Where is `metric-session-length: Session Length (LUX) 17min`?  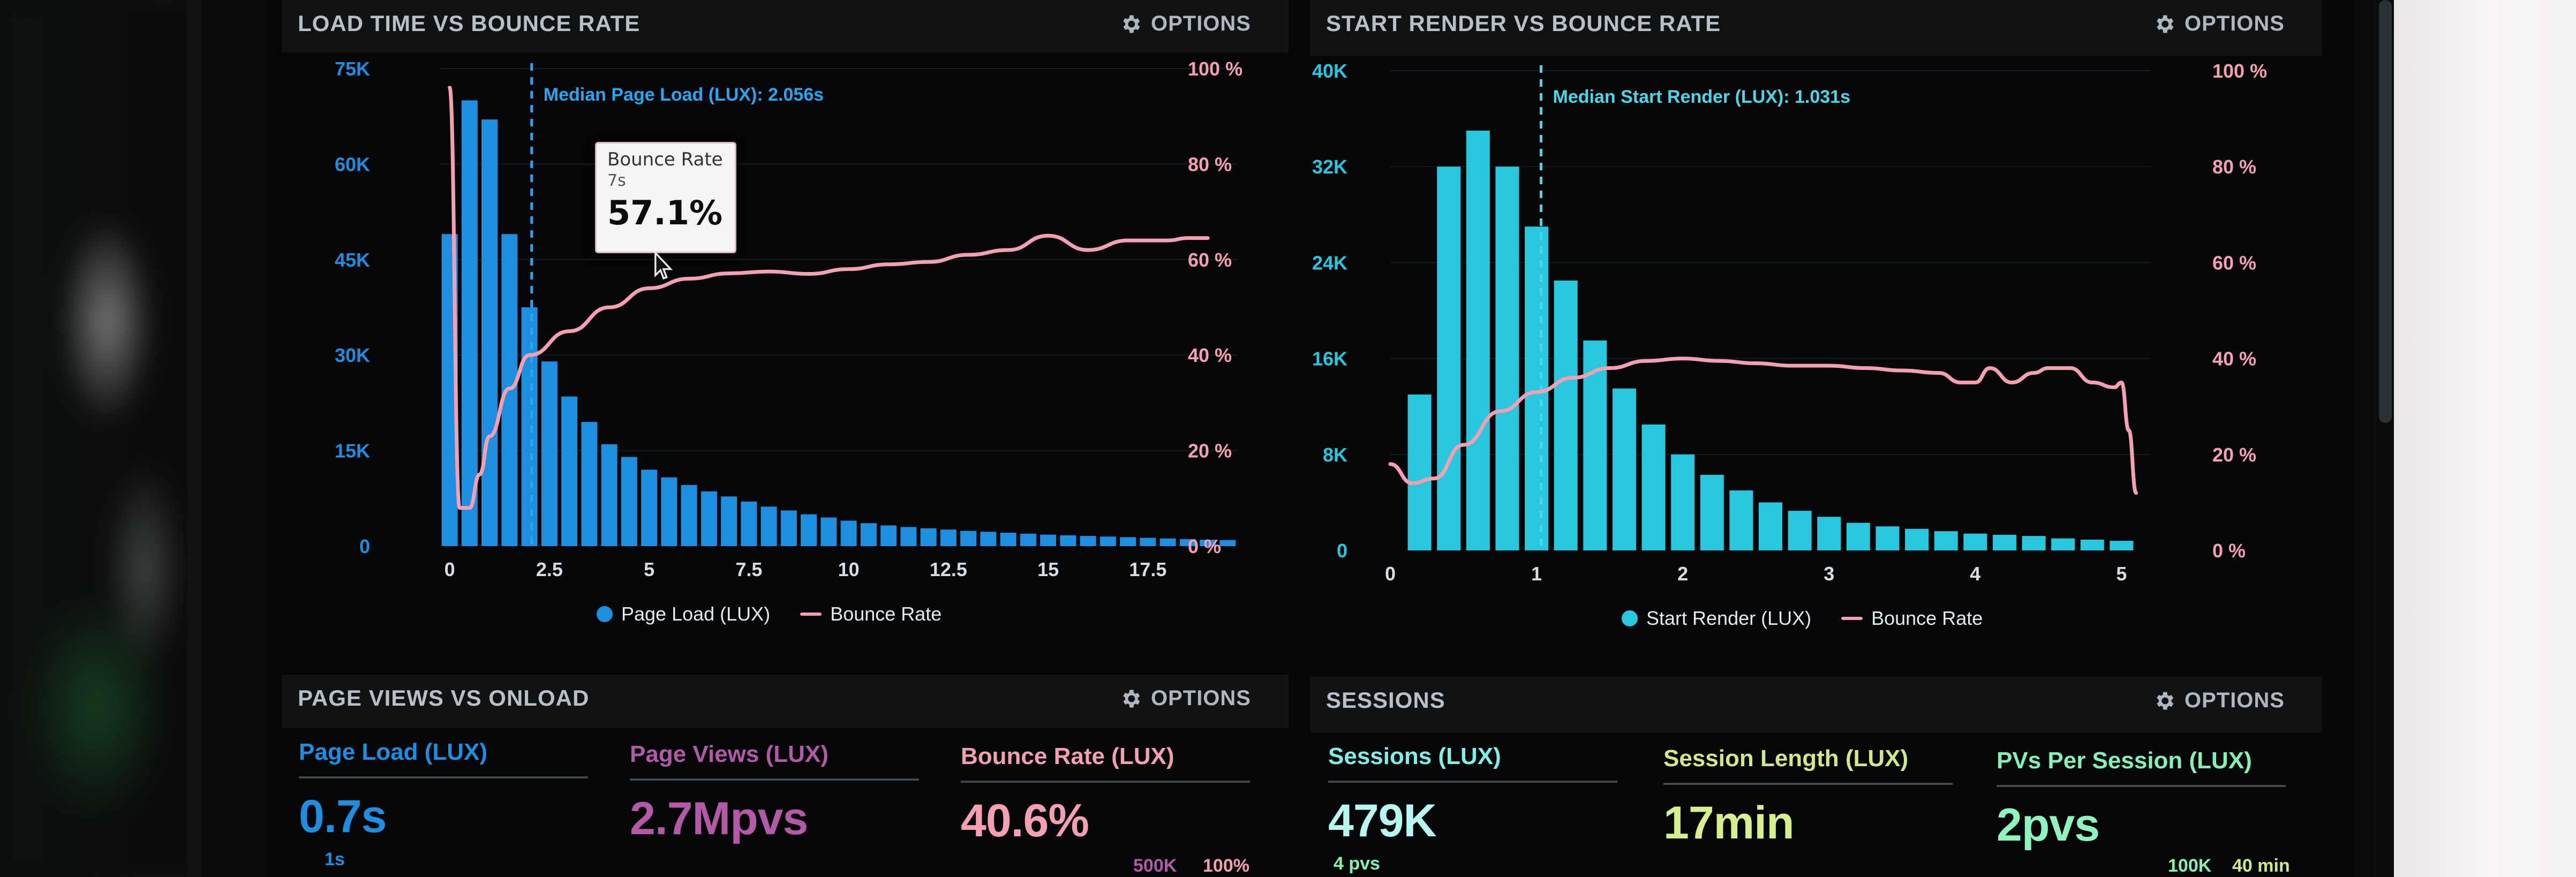
metric-session-length: Session Length (LUX) 17min is located at coordinates (1808, 797).